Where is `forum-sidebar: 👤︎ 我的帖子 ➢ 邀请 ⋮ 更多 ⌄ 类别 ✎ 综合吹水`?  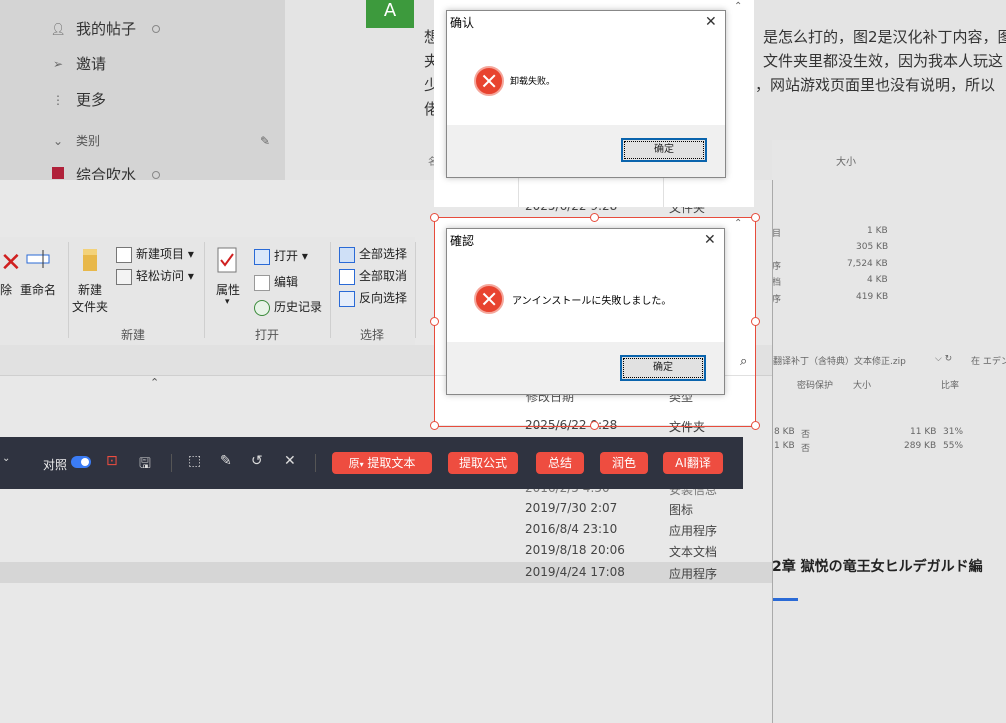 forum-sidebar: 👤︎ 我的帖子 ➢ 邀请 ⋮ 更多 ⌄ 类别 ✎ 综合吹水 is located at coordinates (142, 92).